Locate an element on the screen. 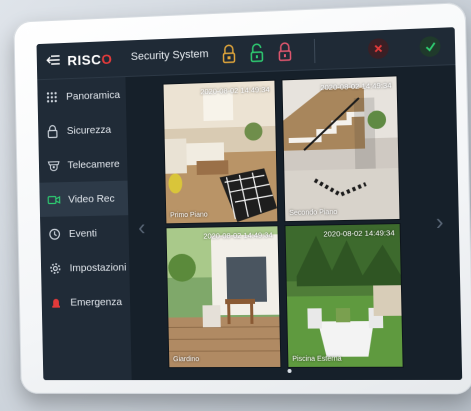  camera-tile: 2020-08-02 14:49:34 Primo Piano is located at coordinates (221, 152).